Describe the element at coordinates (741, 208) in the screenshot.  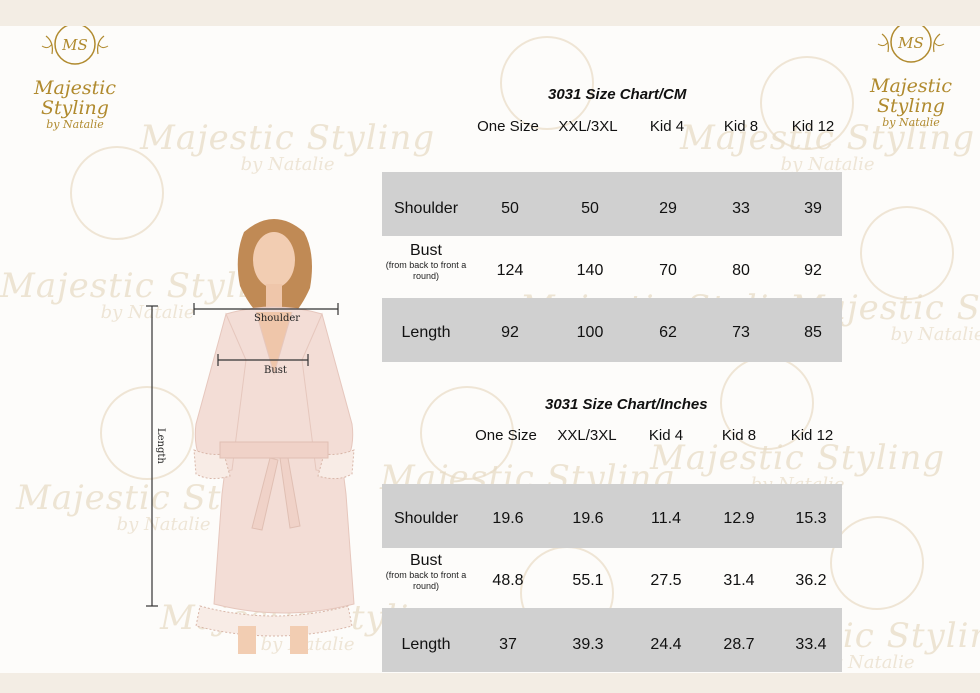
I see `cell-value: 33` at that location.